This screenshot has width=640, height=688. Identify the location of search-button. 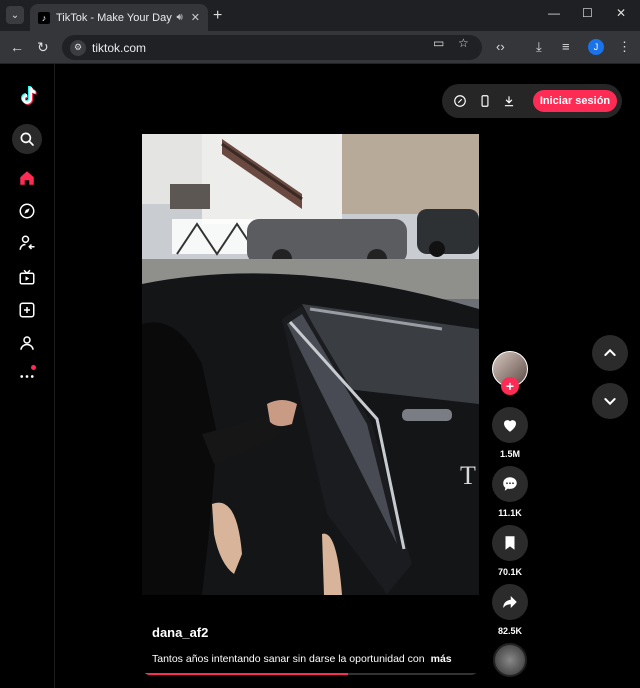
(27, 139).